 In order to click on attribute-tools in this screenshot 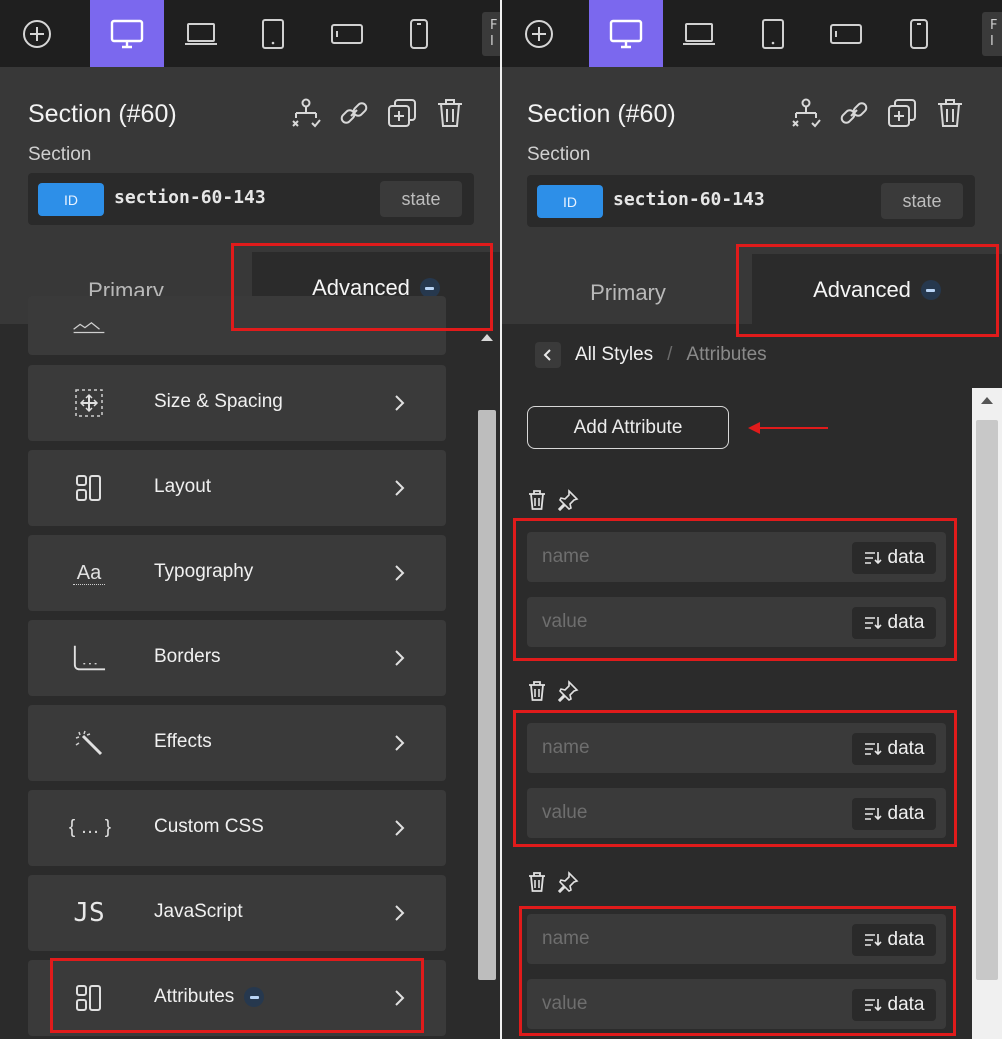, I will do `click(553, 691)`.